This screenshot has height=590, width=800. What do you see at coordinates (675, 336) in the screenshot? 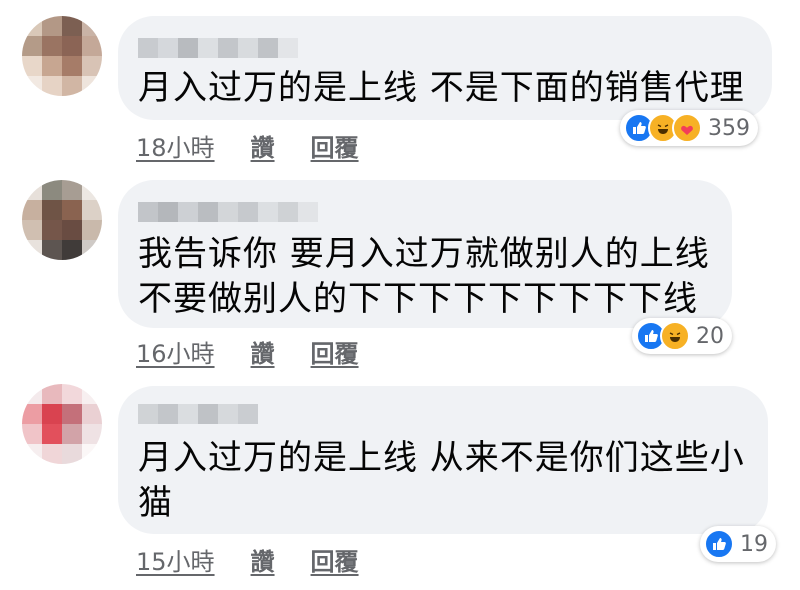
I see `laugh-icon` at bounding box center [675, 336].